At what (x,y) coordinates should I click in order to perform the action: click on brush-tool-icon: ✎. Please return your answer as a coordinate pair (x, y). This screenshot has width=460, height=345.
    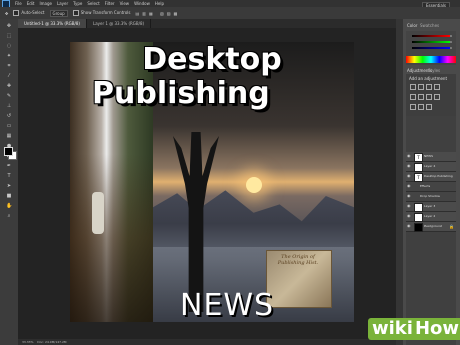
    Looking at the image, I should click on (9, 96).